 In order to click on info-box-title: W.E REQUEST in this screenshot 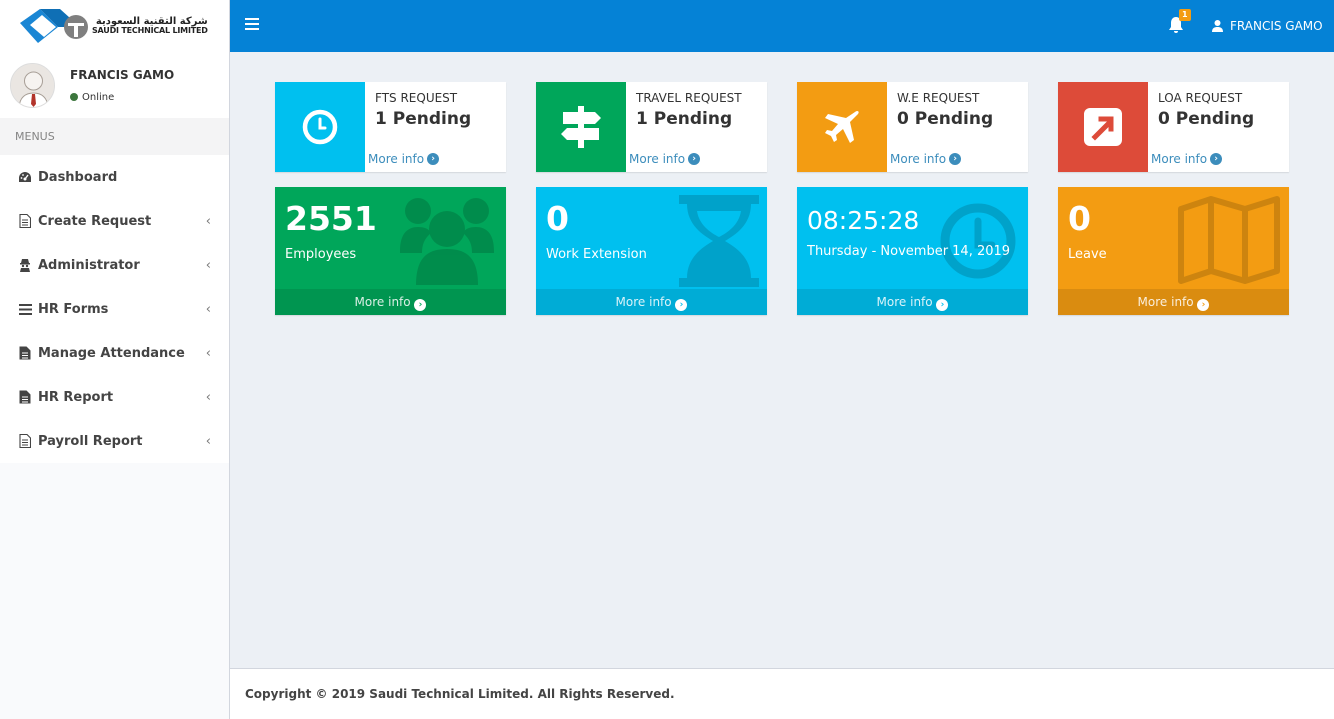, I will do `click(938, 98)`.